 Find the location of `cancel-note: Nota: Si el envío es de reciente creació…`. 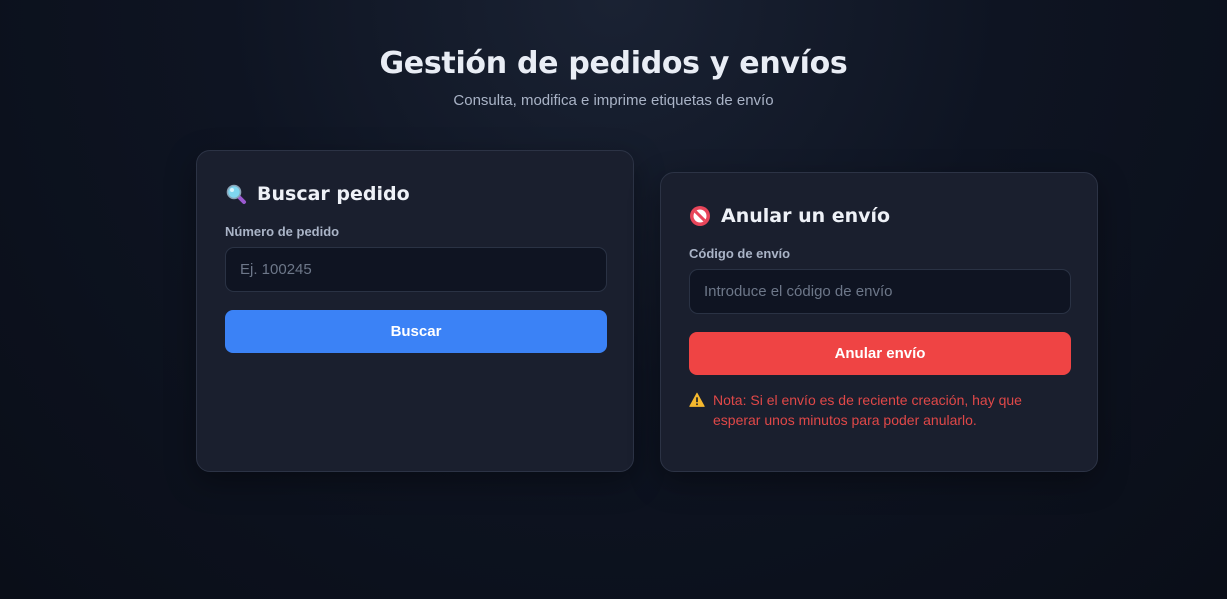

cancel-note: Nota: Si el envío es de reciente creació… is located at coordinates (879, 410).